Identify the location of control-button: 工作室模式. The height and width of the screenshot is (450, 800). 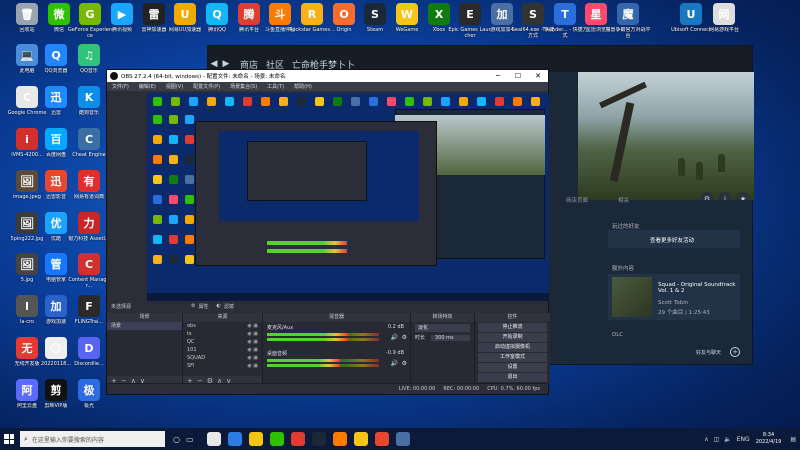
(512, 357).